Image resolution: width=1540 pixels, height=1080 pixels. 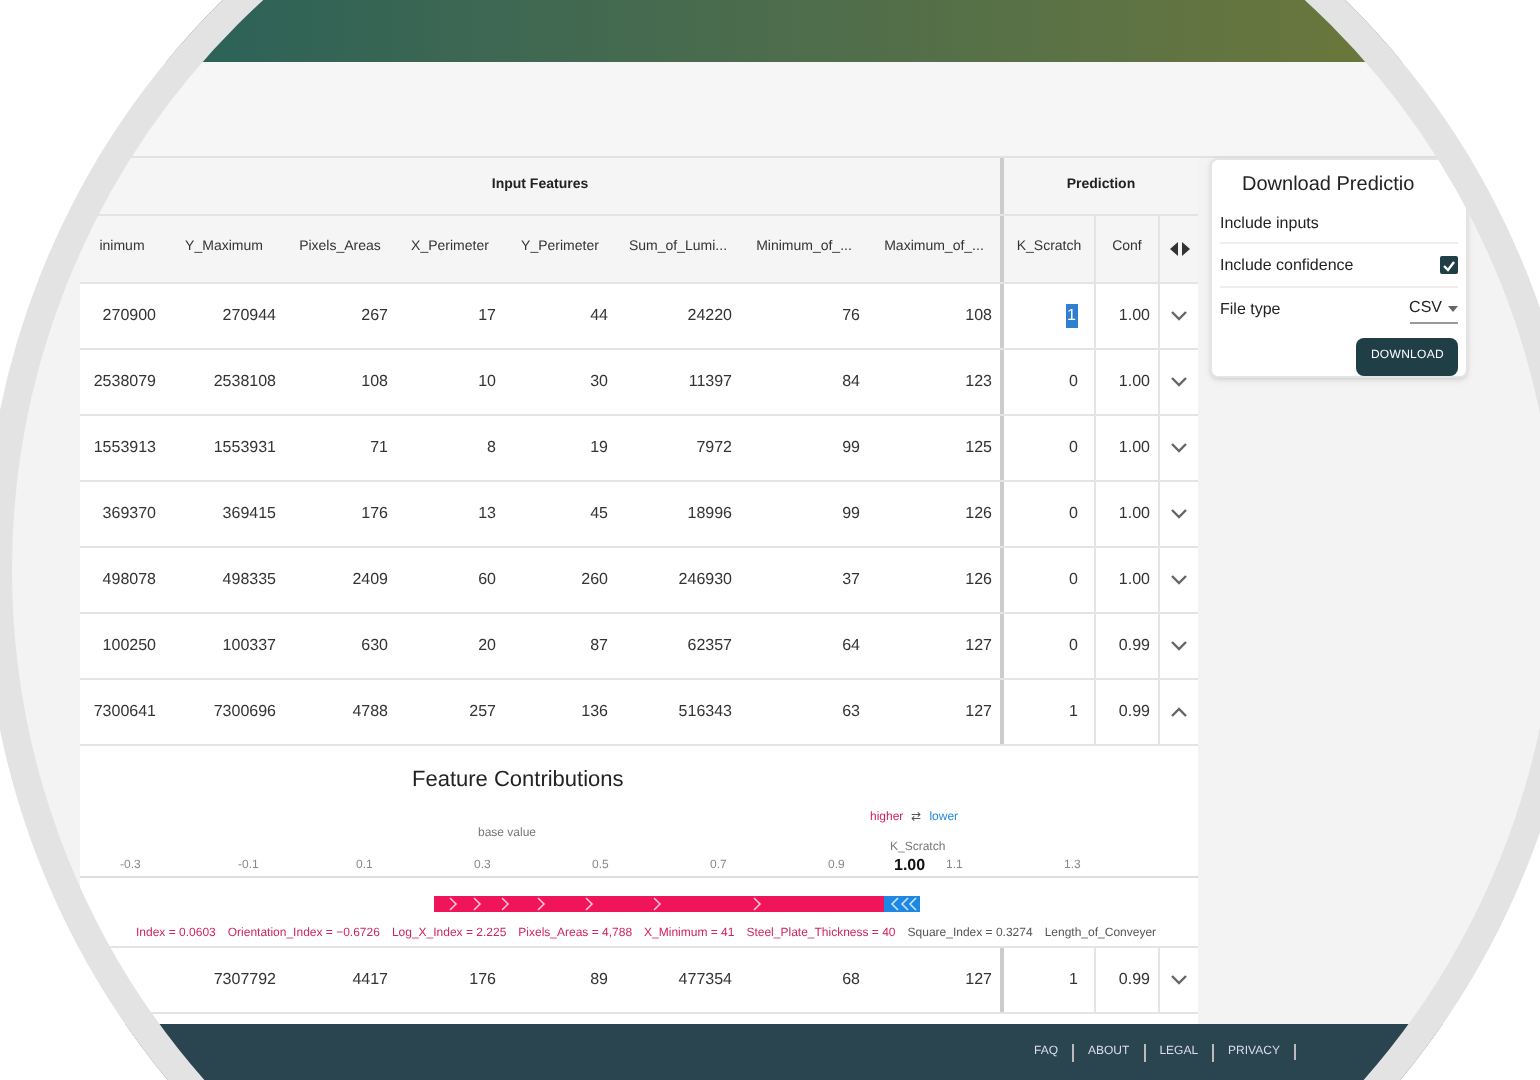 I want to click on chevron-up-icon, so click(x=1179, y=712).